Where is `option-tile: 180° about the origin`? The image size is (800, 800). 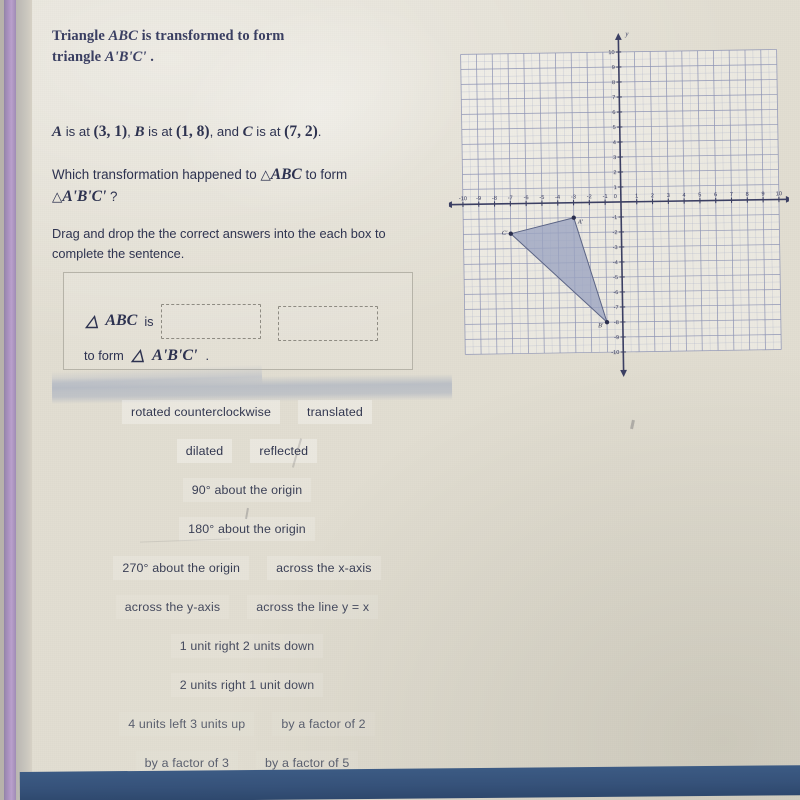 option-tile: 180° about the origin is located at coordinates (247, 529).